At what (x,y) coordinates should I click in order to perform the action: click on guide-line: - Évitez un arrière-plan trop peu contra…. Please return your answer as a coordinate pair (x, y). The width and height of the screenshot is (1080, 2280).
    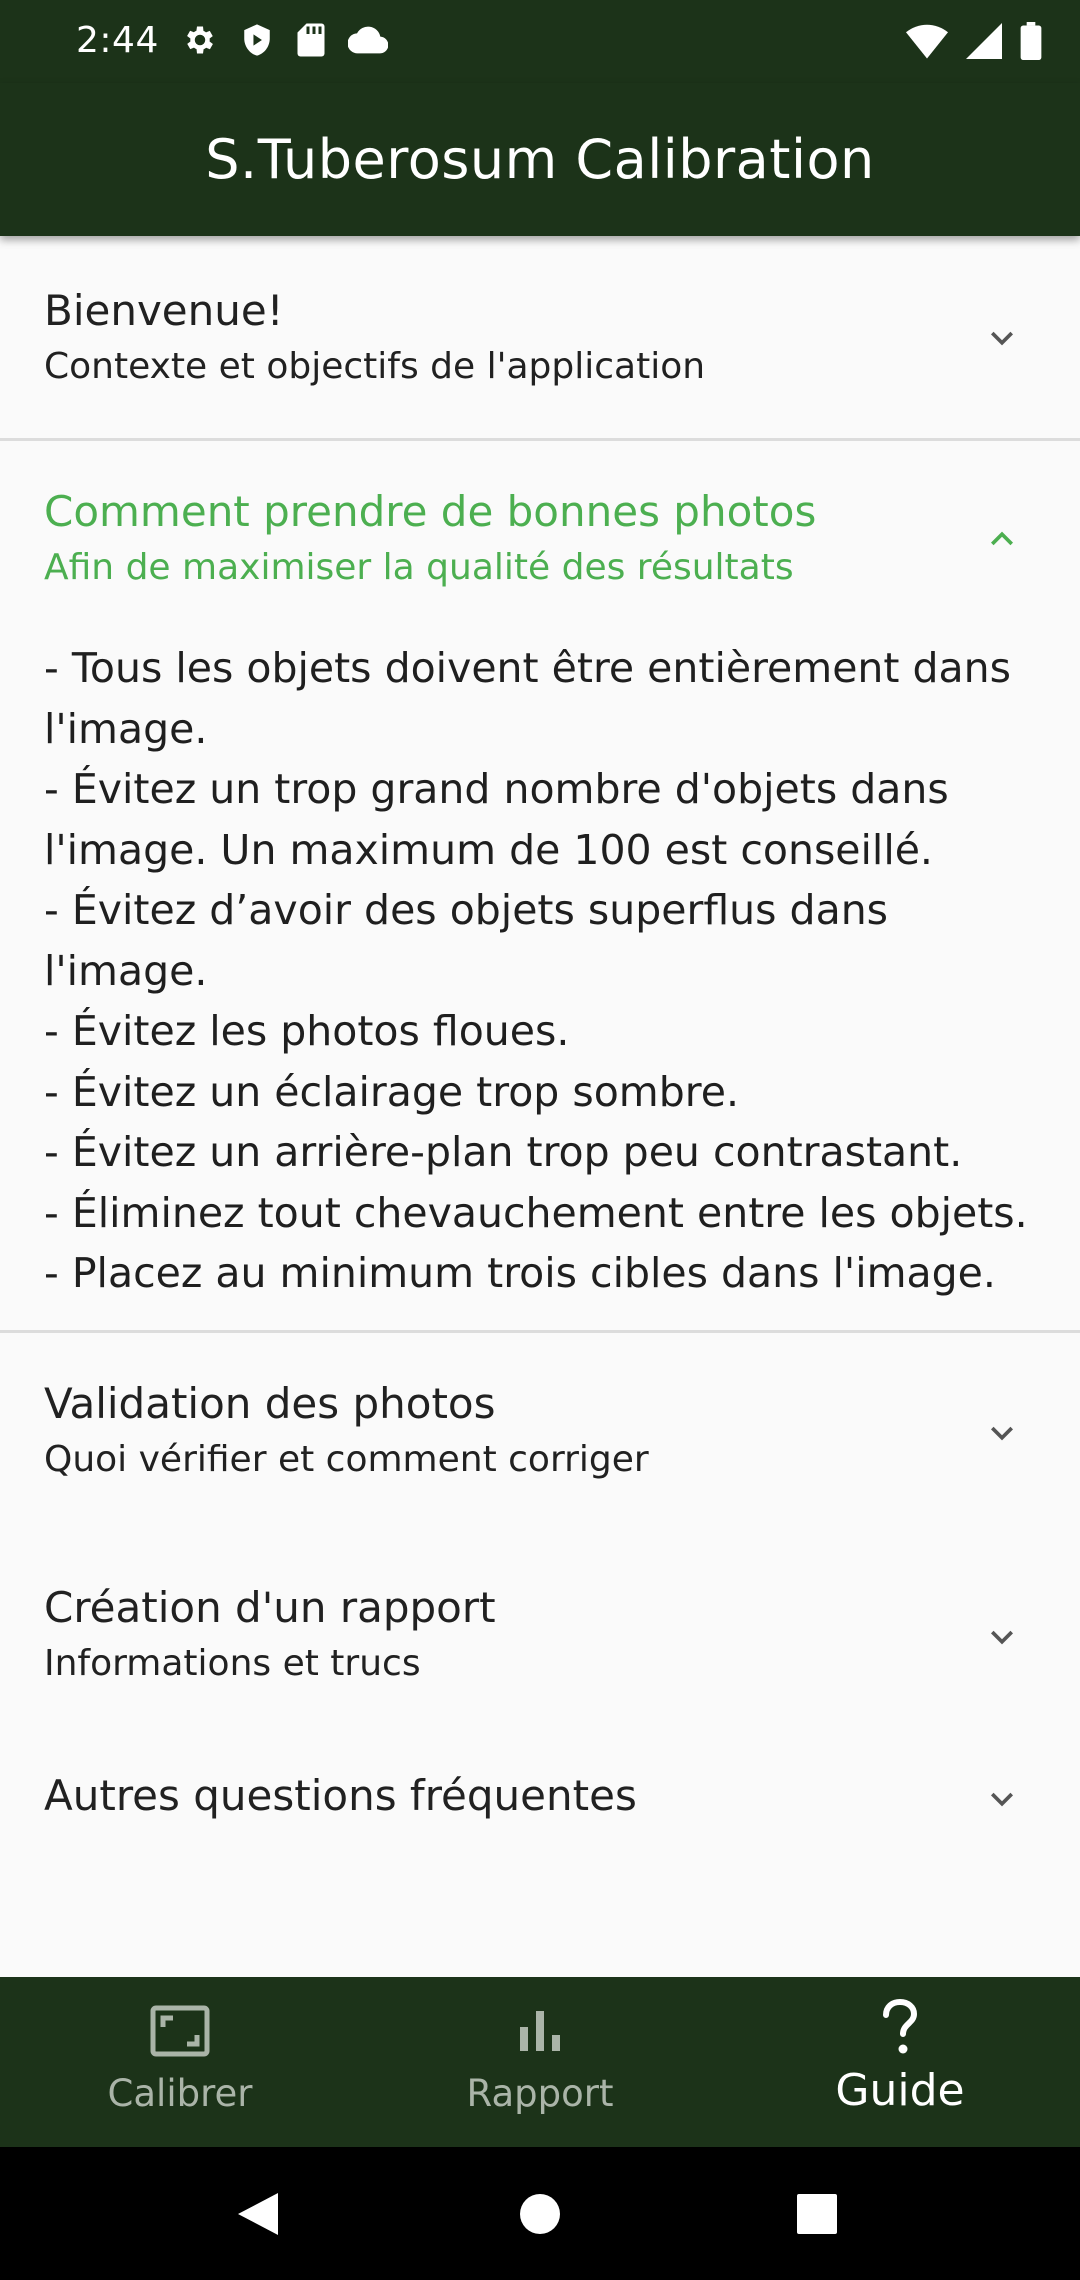
    Looking at the image, I should click on (503, 1152).